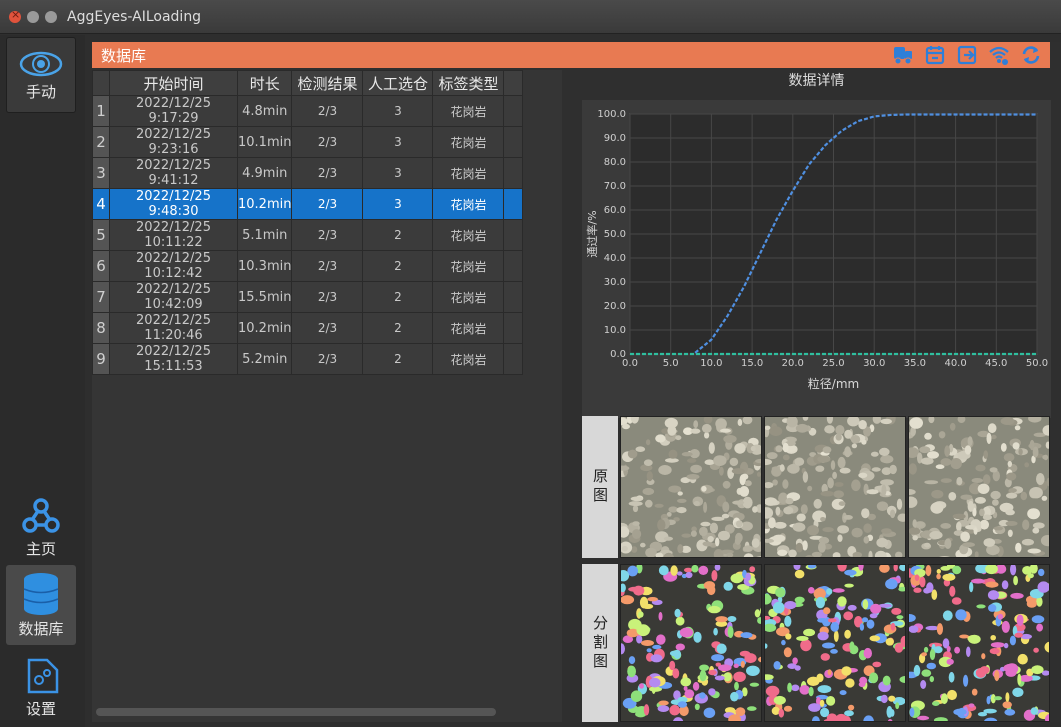  I want to click on table-row: 5 2022/12/25 10:11:22 5.1min 2/3 2 花岗岩, so click(308, 235).